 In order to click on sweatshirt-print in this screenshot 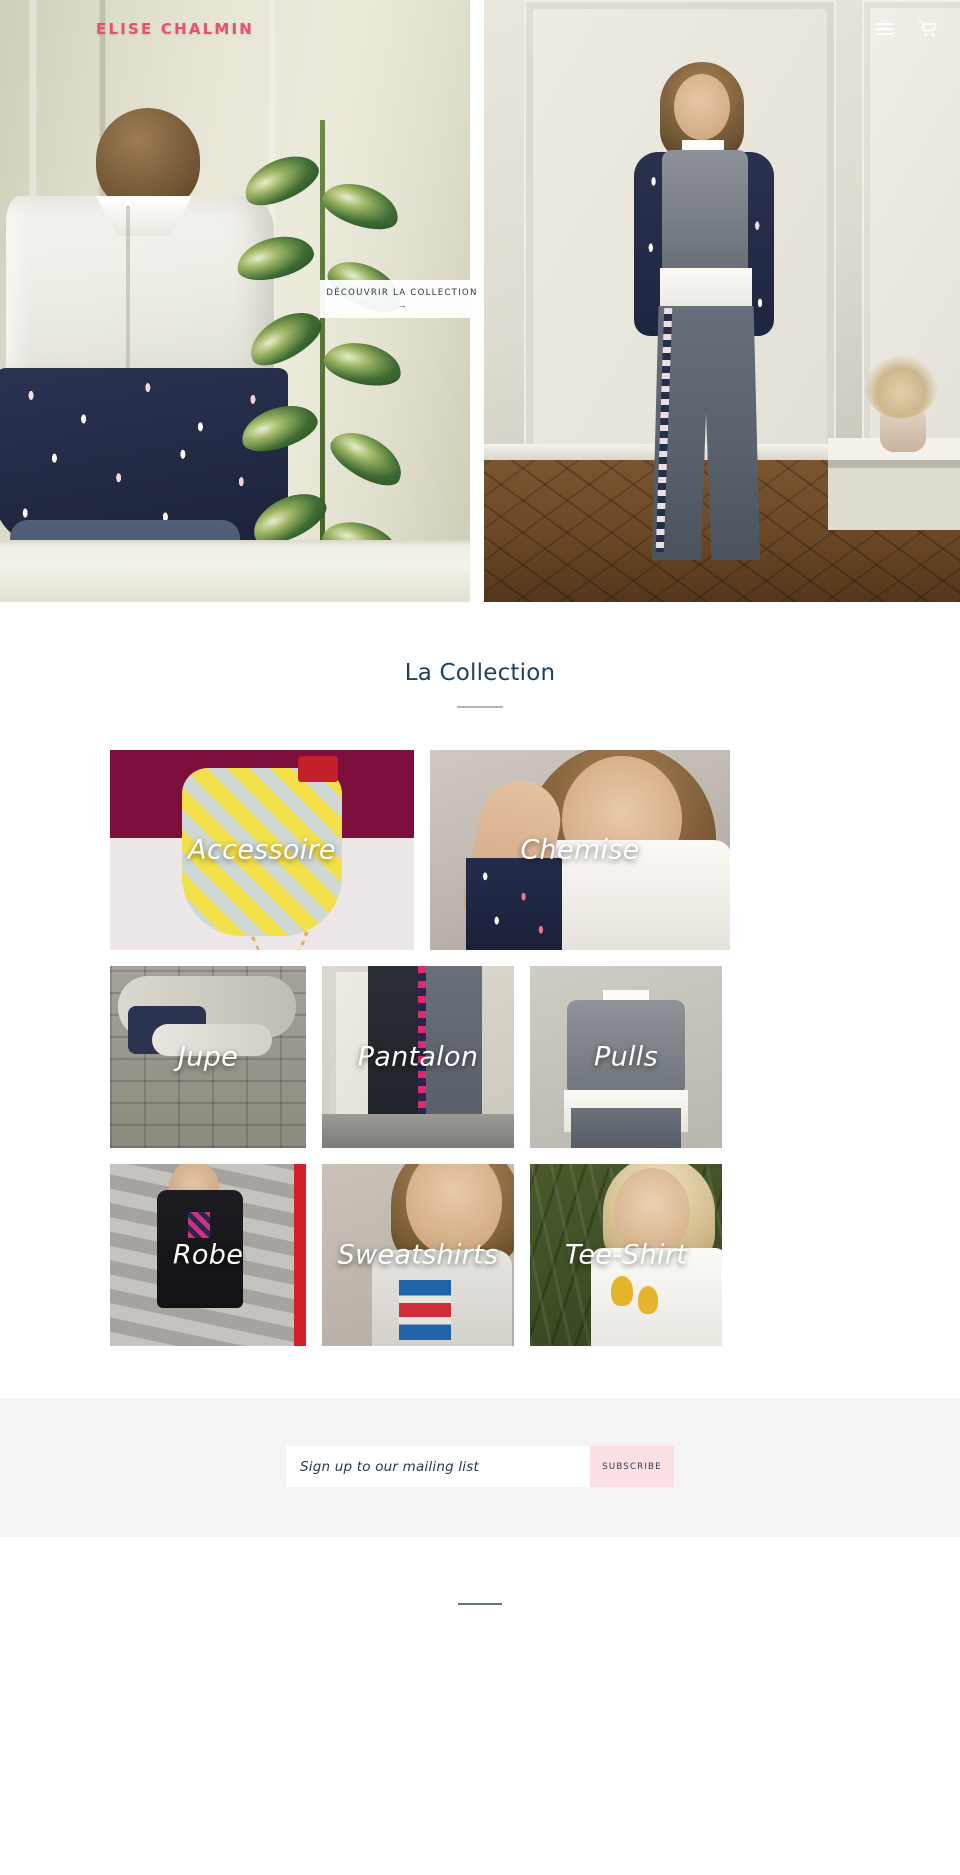, I will do `click(424, 1310)`.